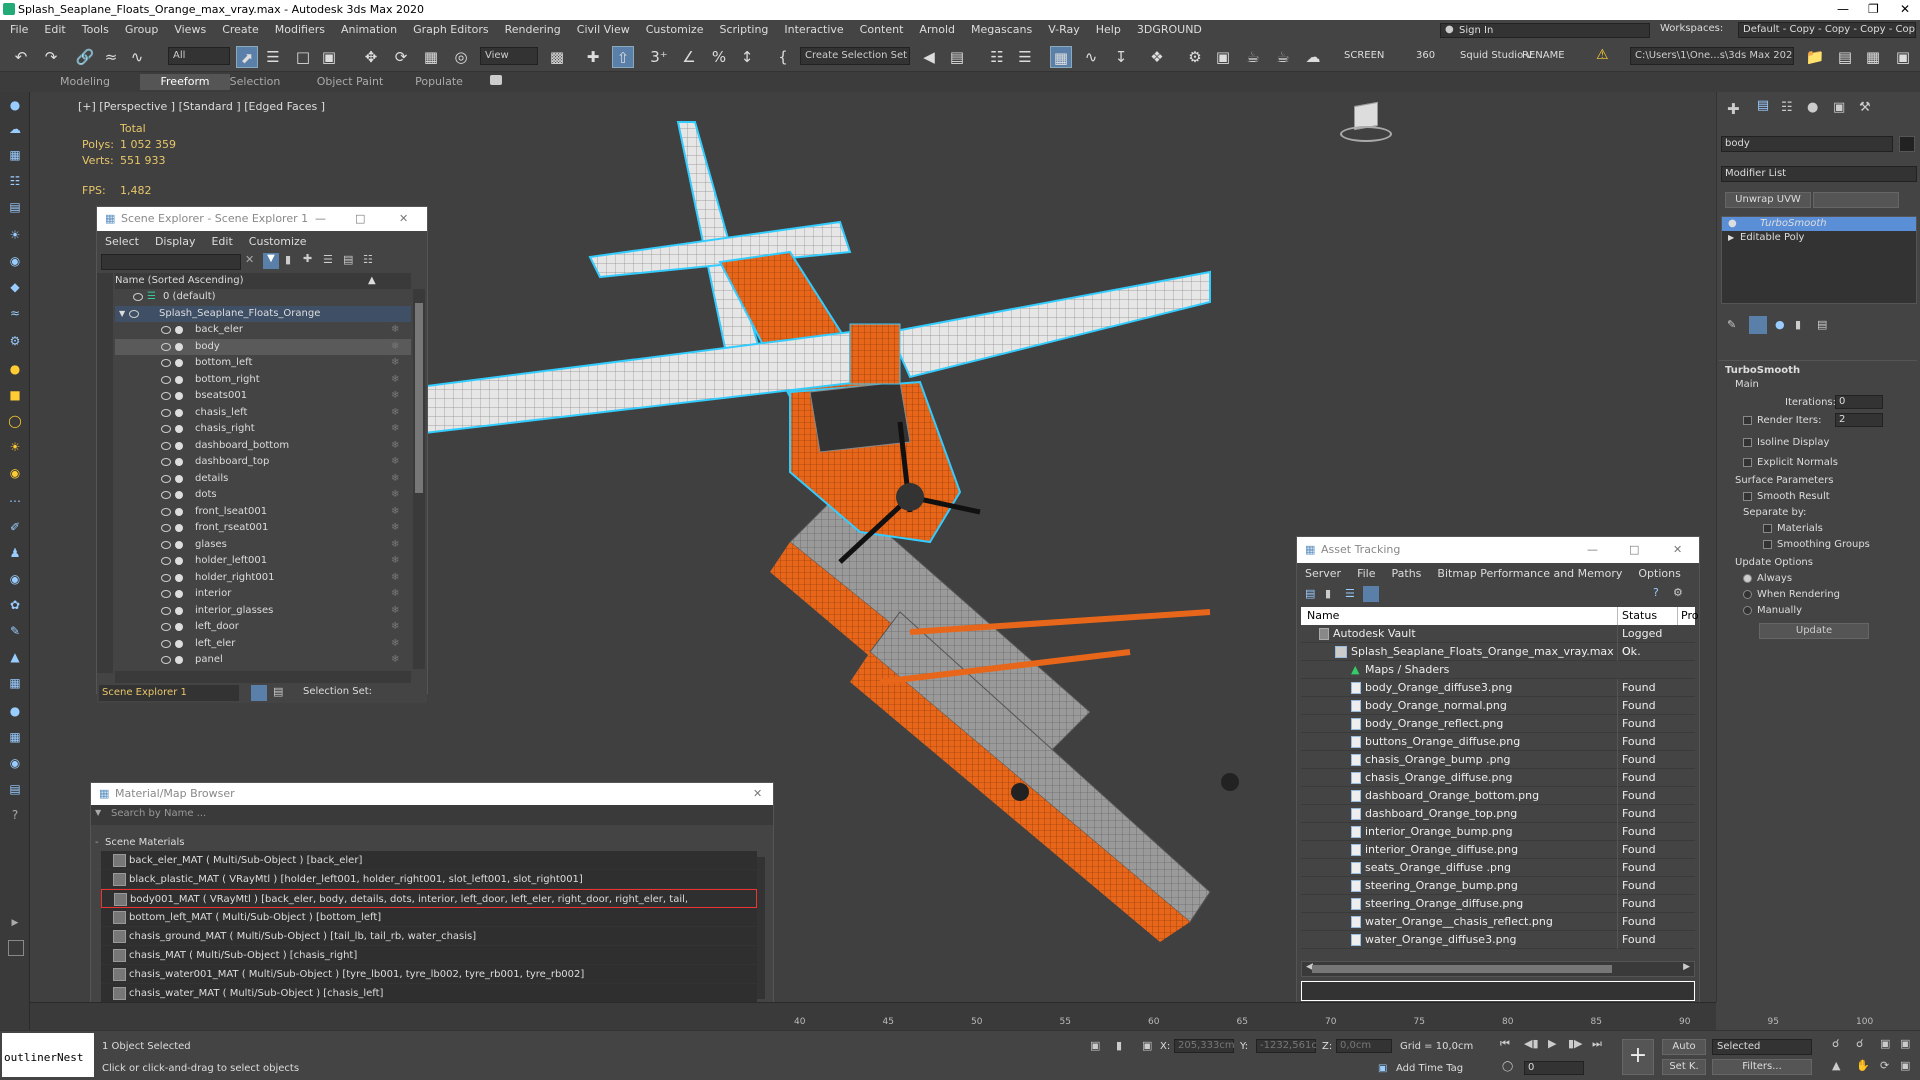  Describe the element at coordinates (1350, 593) in the screenshot. I see `at-list-icon: ☰` at that location.